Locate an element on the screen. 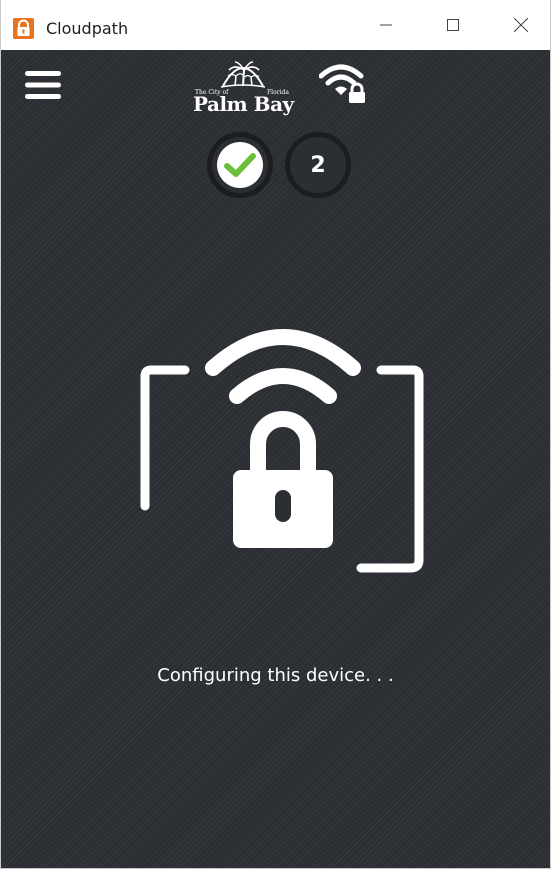  window-title: Cloudpath is located at coordinates (87, 28).